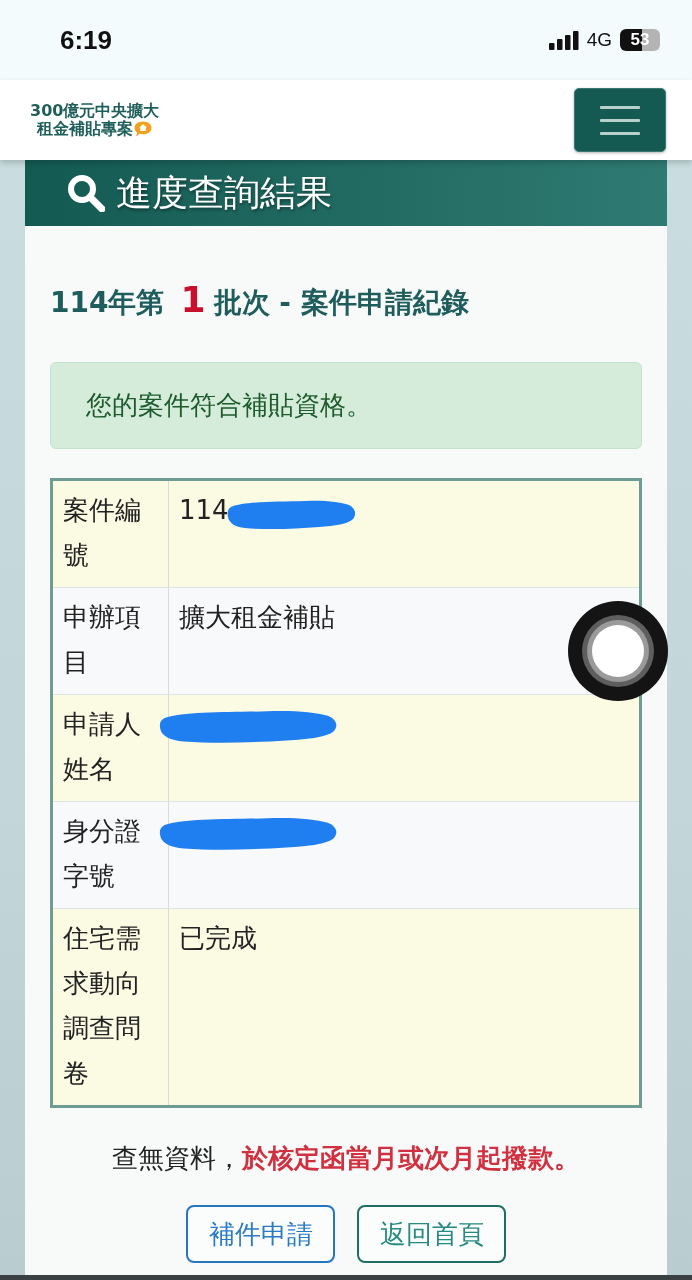 The width and height of the screenshot is (692, 1280). Describe the element at coordinates (218, 938) in the screenshot. I see `field-value: 已完成` at that location.